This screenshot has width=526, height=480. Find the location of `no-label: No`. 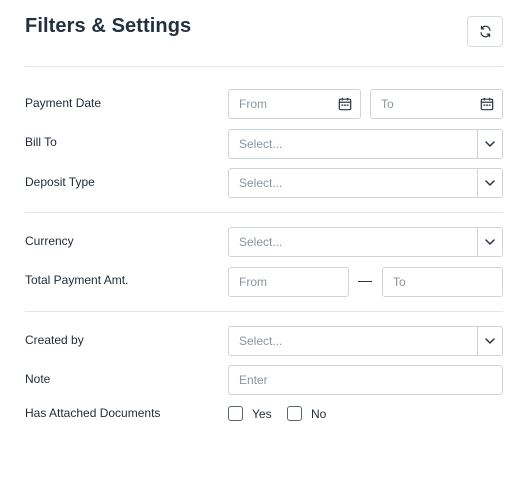

no-label: No is located at coordinates (319, 413).